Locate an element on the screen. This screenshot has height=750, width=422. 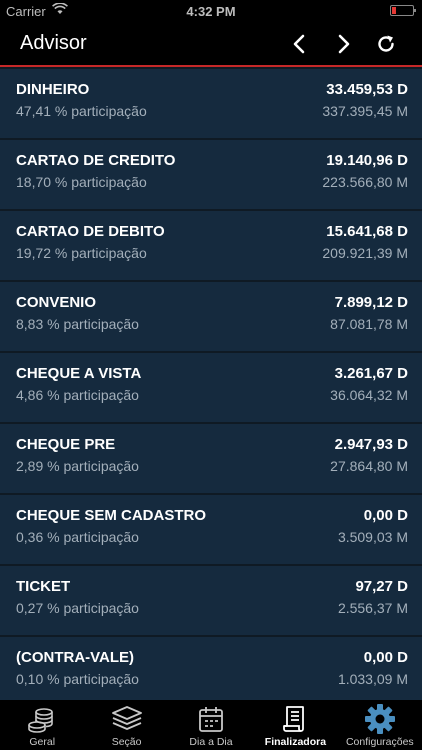
layers-icon is located at coordinates (127, 719).